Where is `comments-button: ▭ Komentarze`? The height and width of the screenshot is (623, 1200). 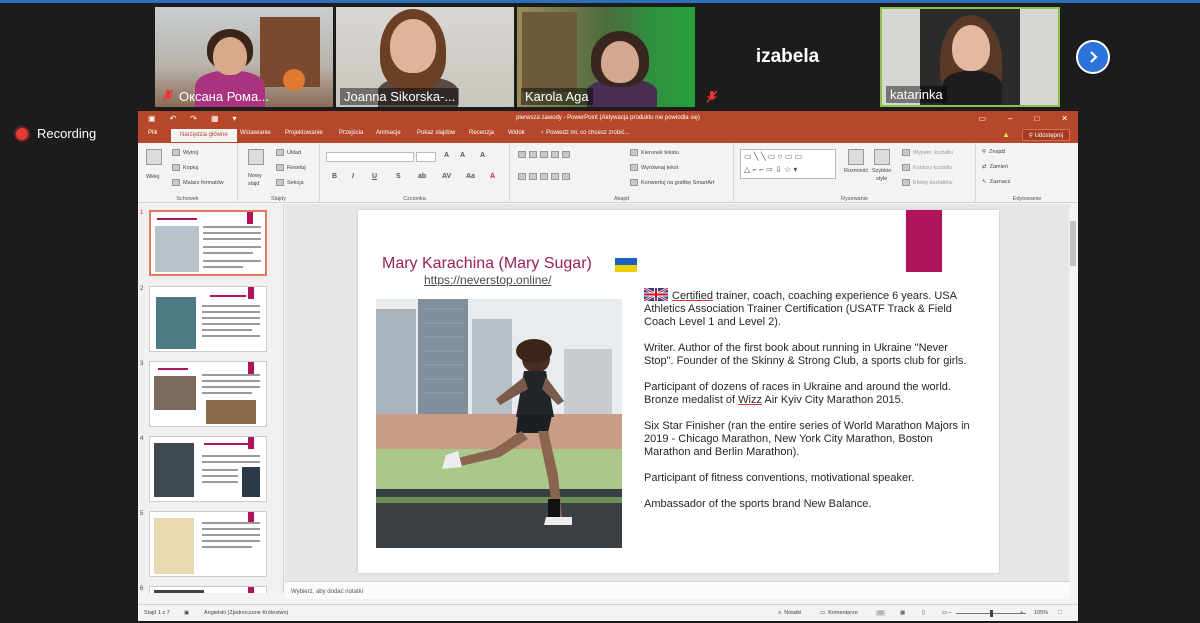 comments-button: ▭ Komentarze is located at coordinates (839, 613).